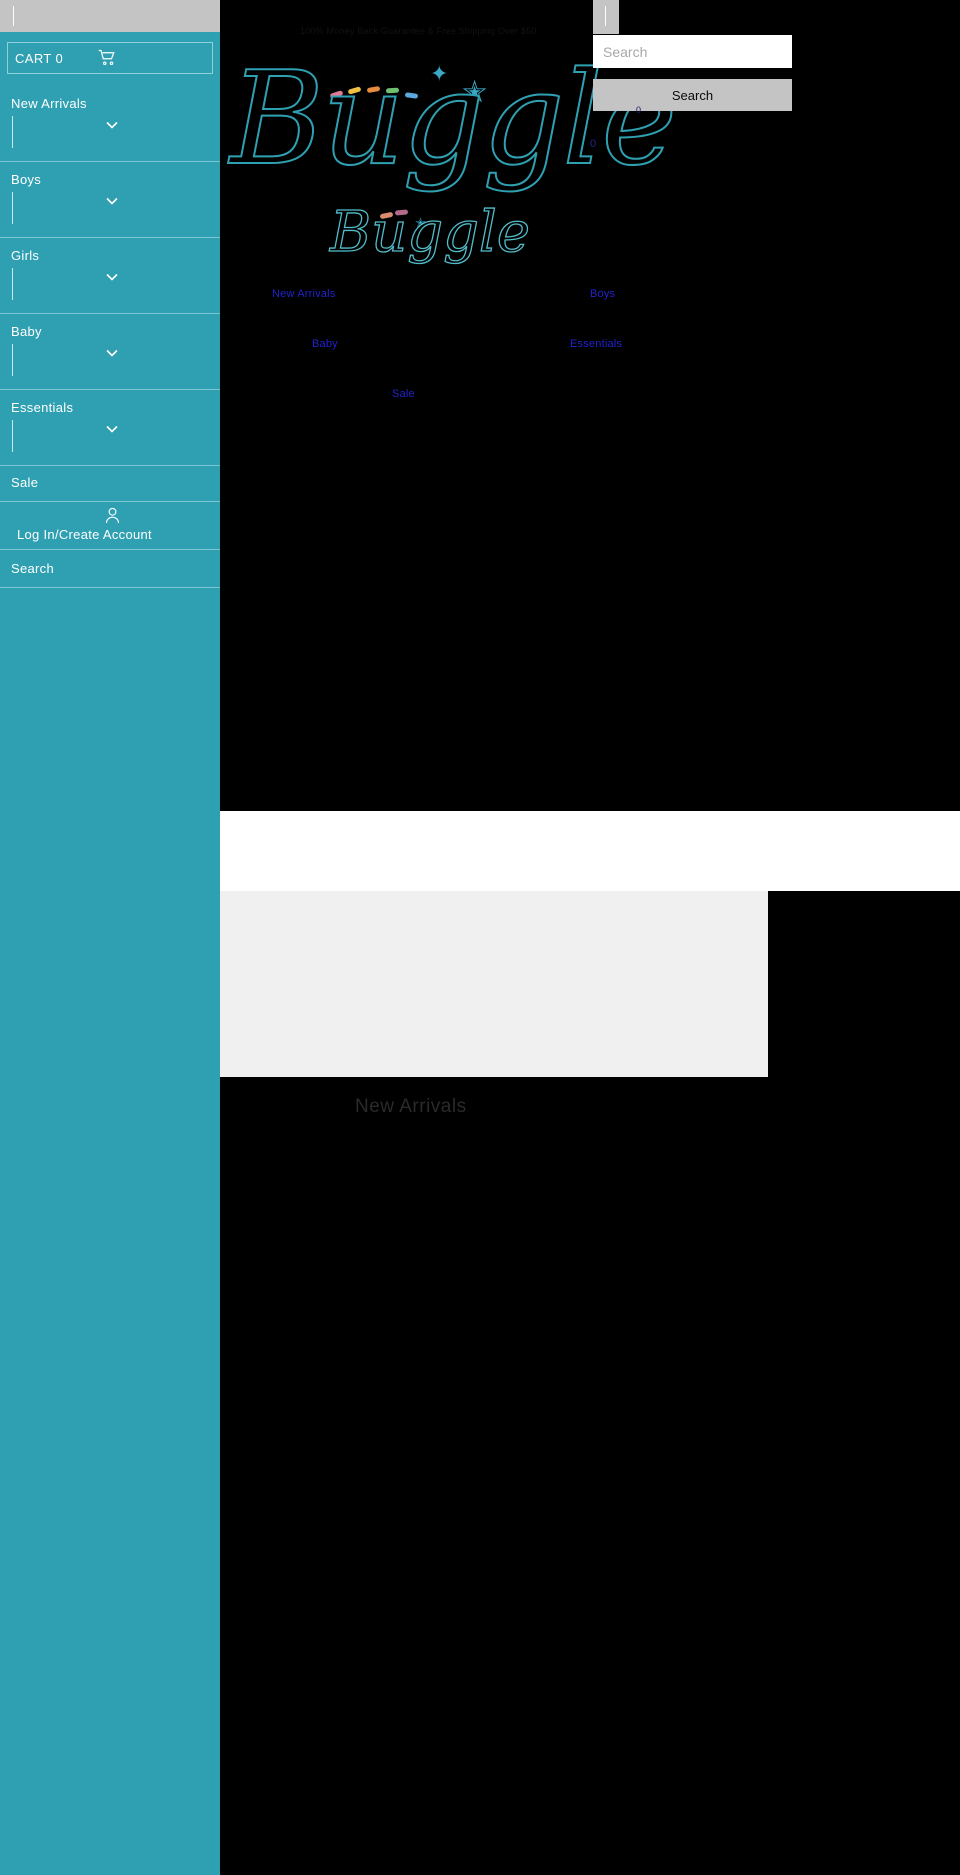 This screenshot has width=960, height=1875. What do you see at coordinates (596, 344) in the screenshot?
I see `nav-link-essentials: Essentials` at bounding box center [596, 344].